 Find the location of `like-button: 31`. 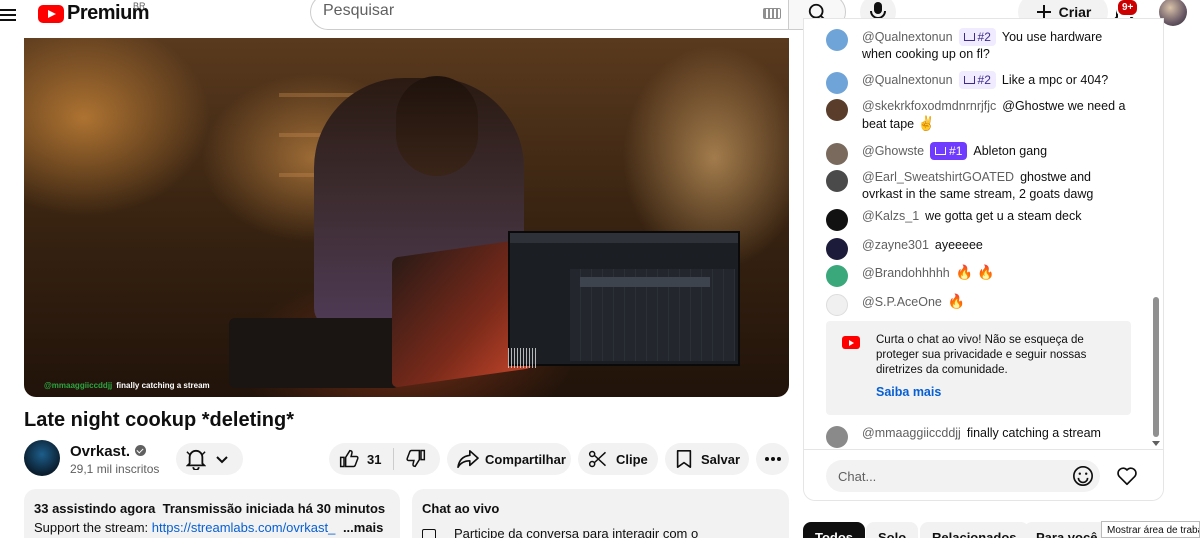

like-button: 31 is located at coordinates (360, 459).